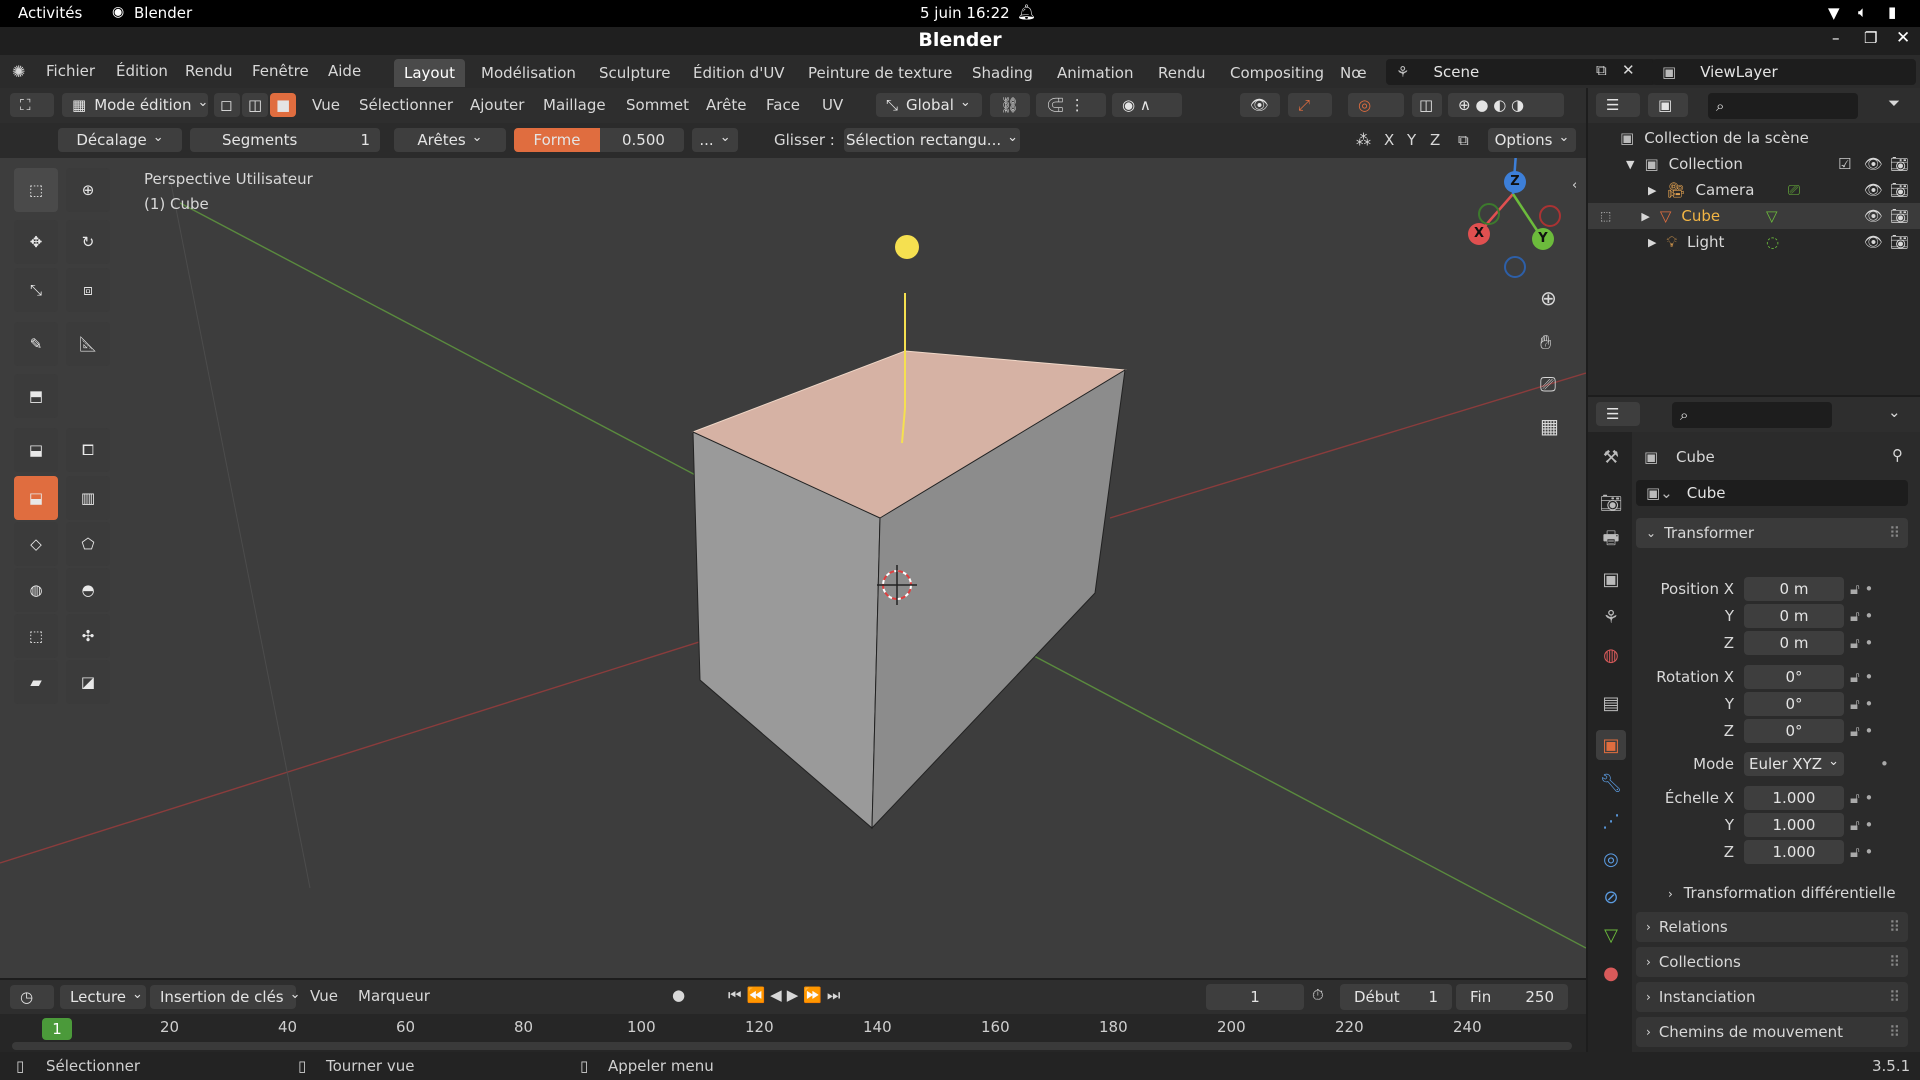  Describe the element at coordinates (1435, 140) in the screenshot. I see `mirror-z-toggle: Z` at that location.